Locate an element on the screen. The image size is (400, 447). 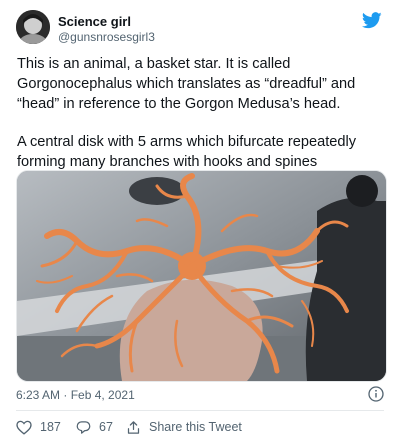
author-display-name: Science girl is located at coordinates (106, 22).